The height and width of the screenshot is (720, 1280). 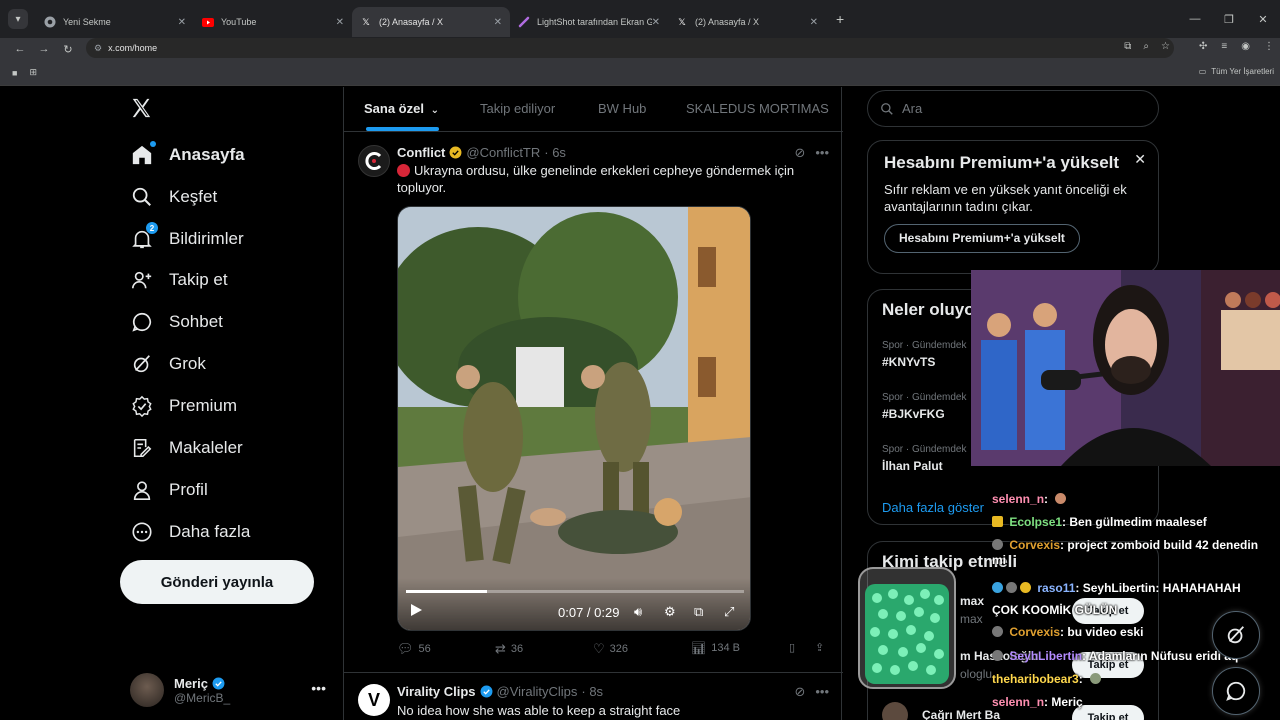 I want to click on post-time: · 6s, so click(x=555, y=152).